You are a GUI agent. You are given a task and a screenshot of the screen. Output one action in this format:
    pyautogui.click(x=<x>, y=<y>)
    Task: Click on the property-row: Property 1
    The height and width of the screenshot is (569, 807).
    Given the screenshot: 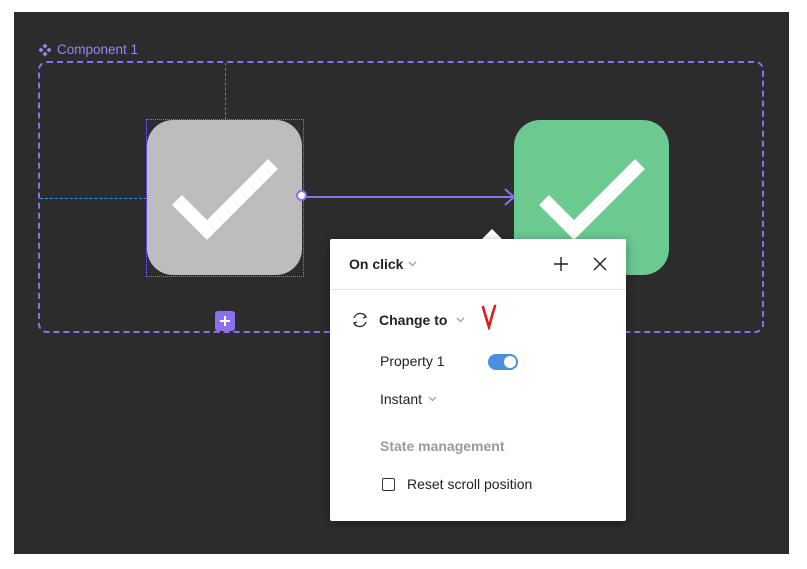 What is the action you would take?
    pyautogui.click(x=475, y=362)
    